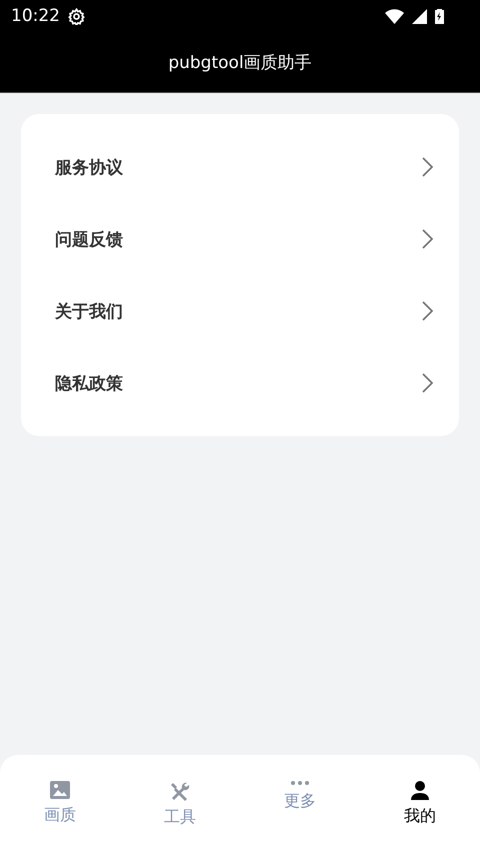 This screenshot has height=853, width=480. What do you see at coordinates (76, 16) in the screenshot?
I see `settings-icon` at bounding box center [76, 16].